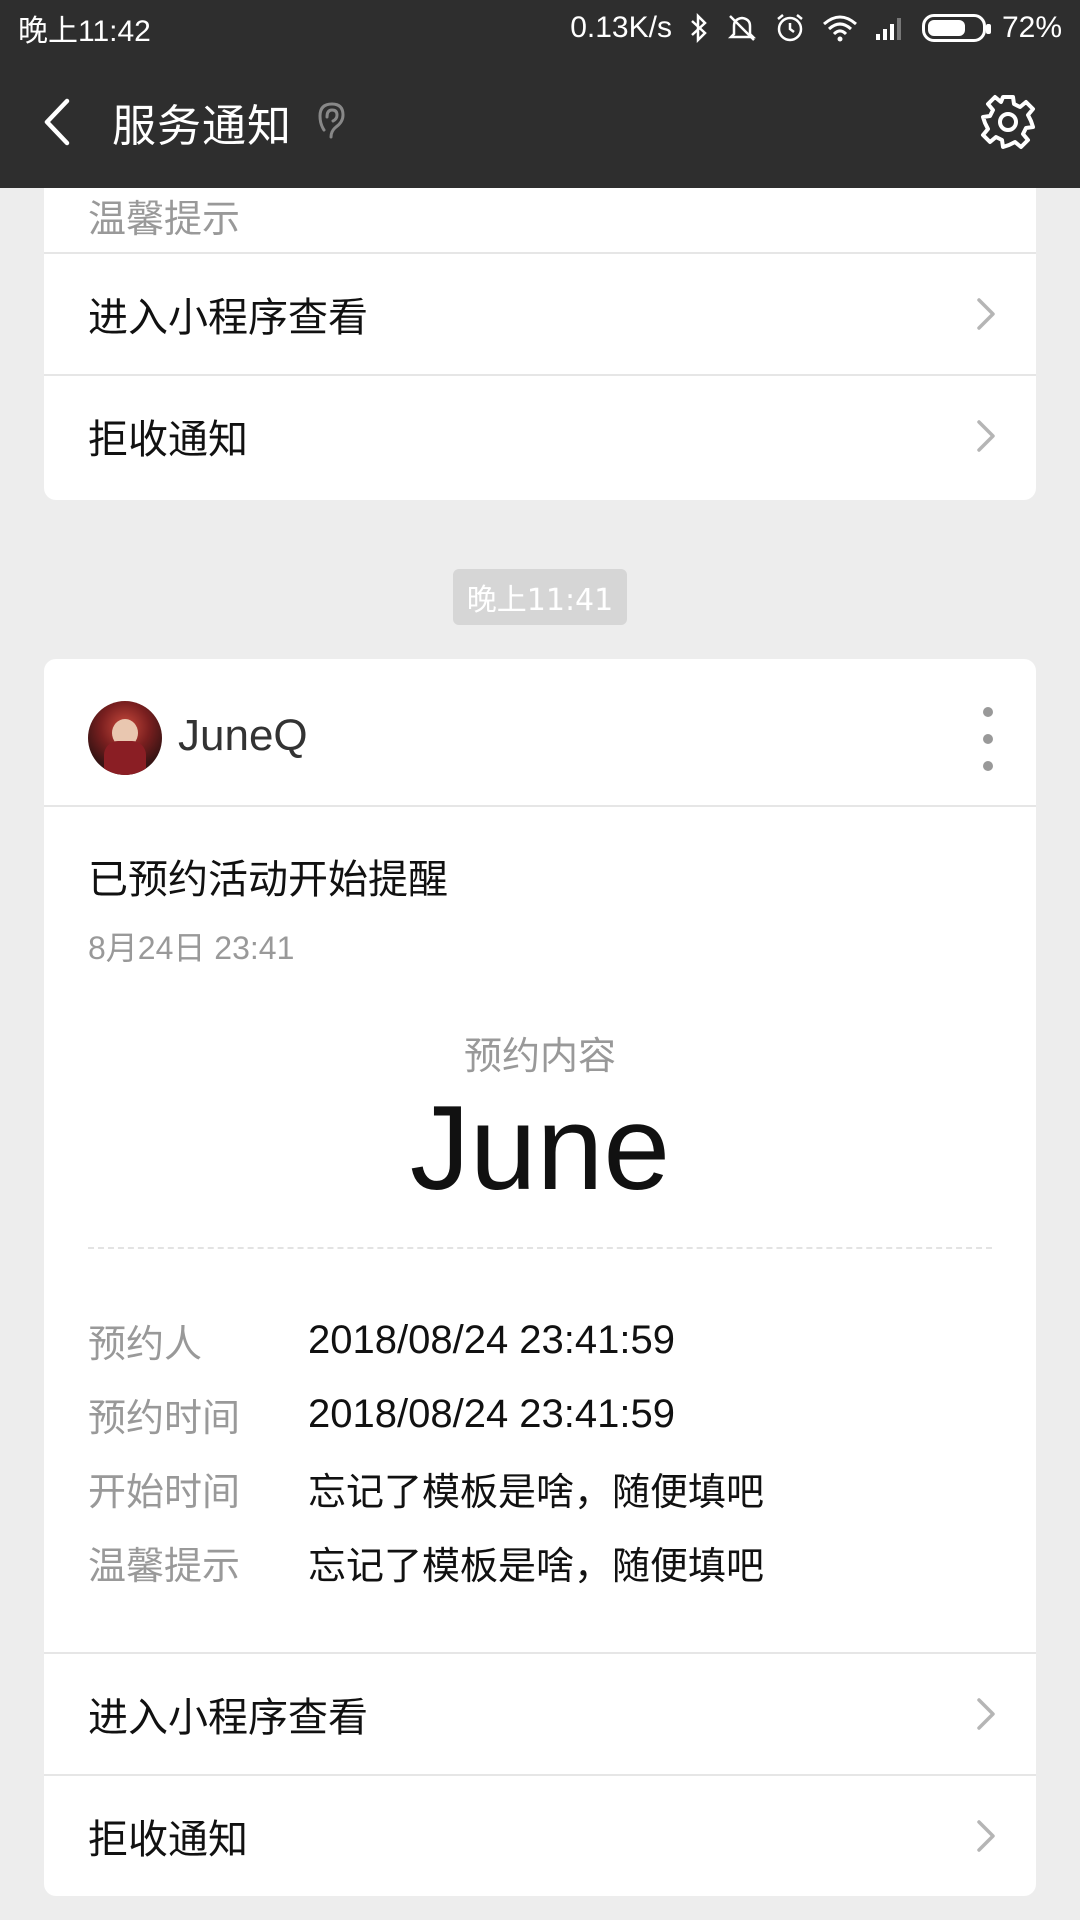 The height and width of the screenshot is (1920, 1080). Describe the element at coordinates (540, 1248) in the screenshot. I see `dashed-divider` at that location.